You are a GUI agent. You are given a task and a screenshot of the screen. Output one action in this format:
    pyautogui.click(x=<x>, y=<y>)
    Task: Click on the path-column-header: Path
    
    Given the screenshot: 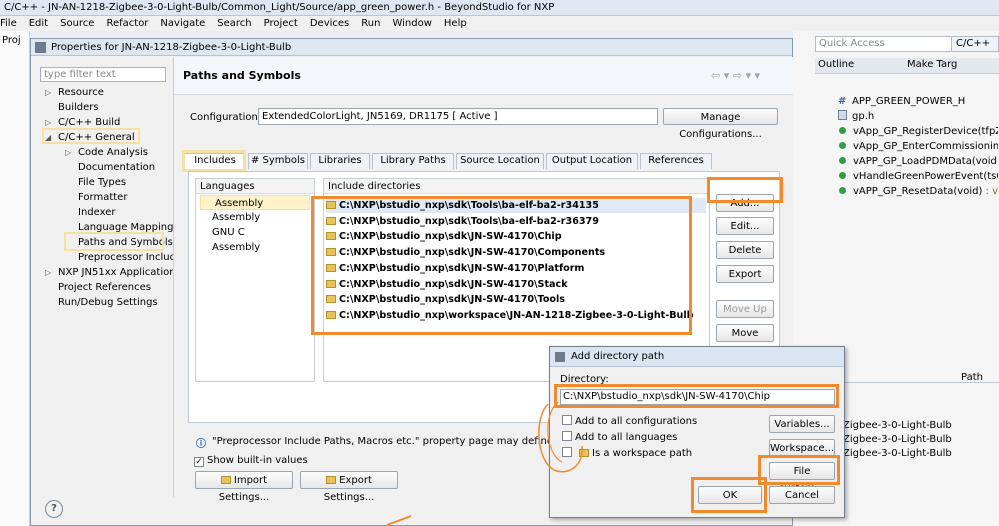 What is the action you would take?
    pyautogui.click(x=972, y=377)
    